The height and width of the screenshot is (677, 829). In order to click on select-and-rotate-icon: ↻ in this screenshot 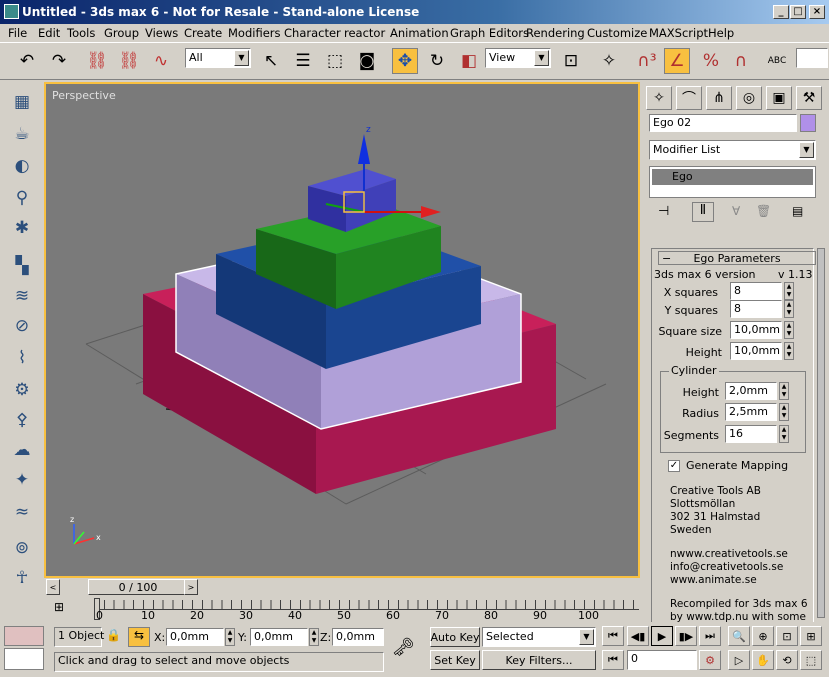, I will do `click(437, 61)`.